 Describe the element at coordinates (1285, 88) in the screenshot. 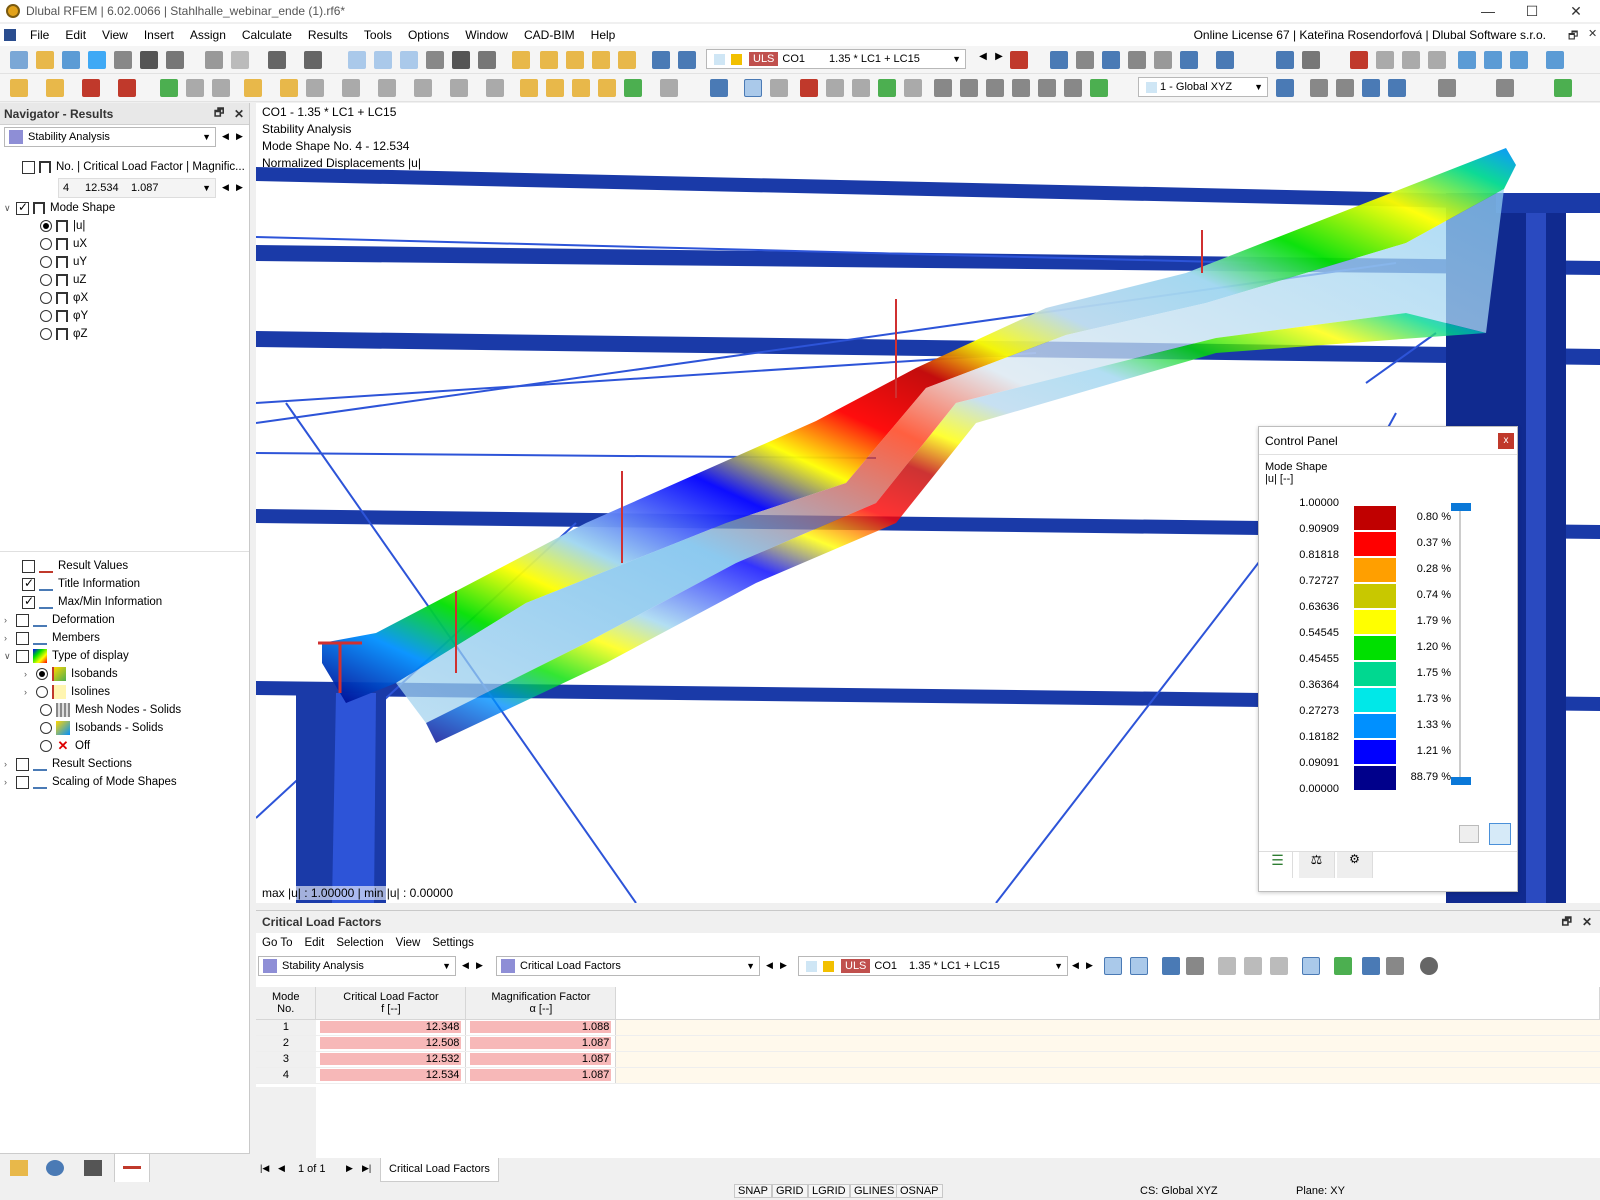

I see `cs-icon` at that location.